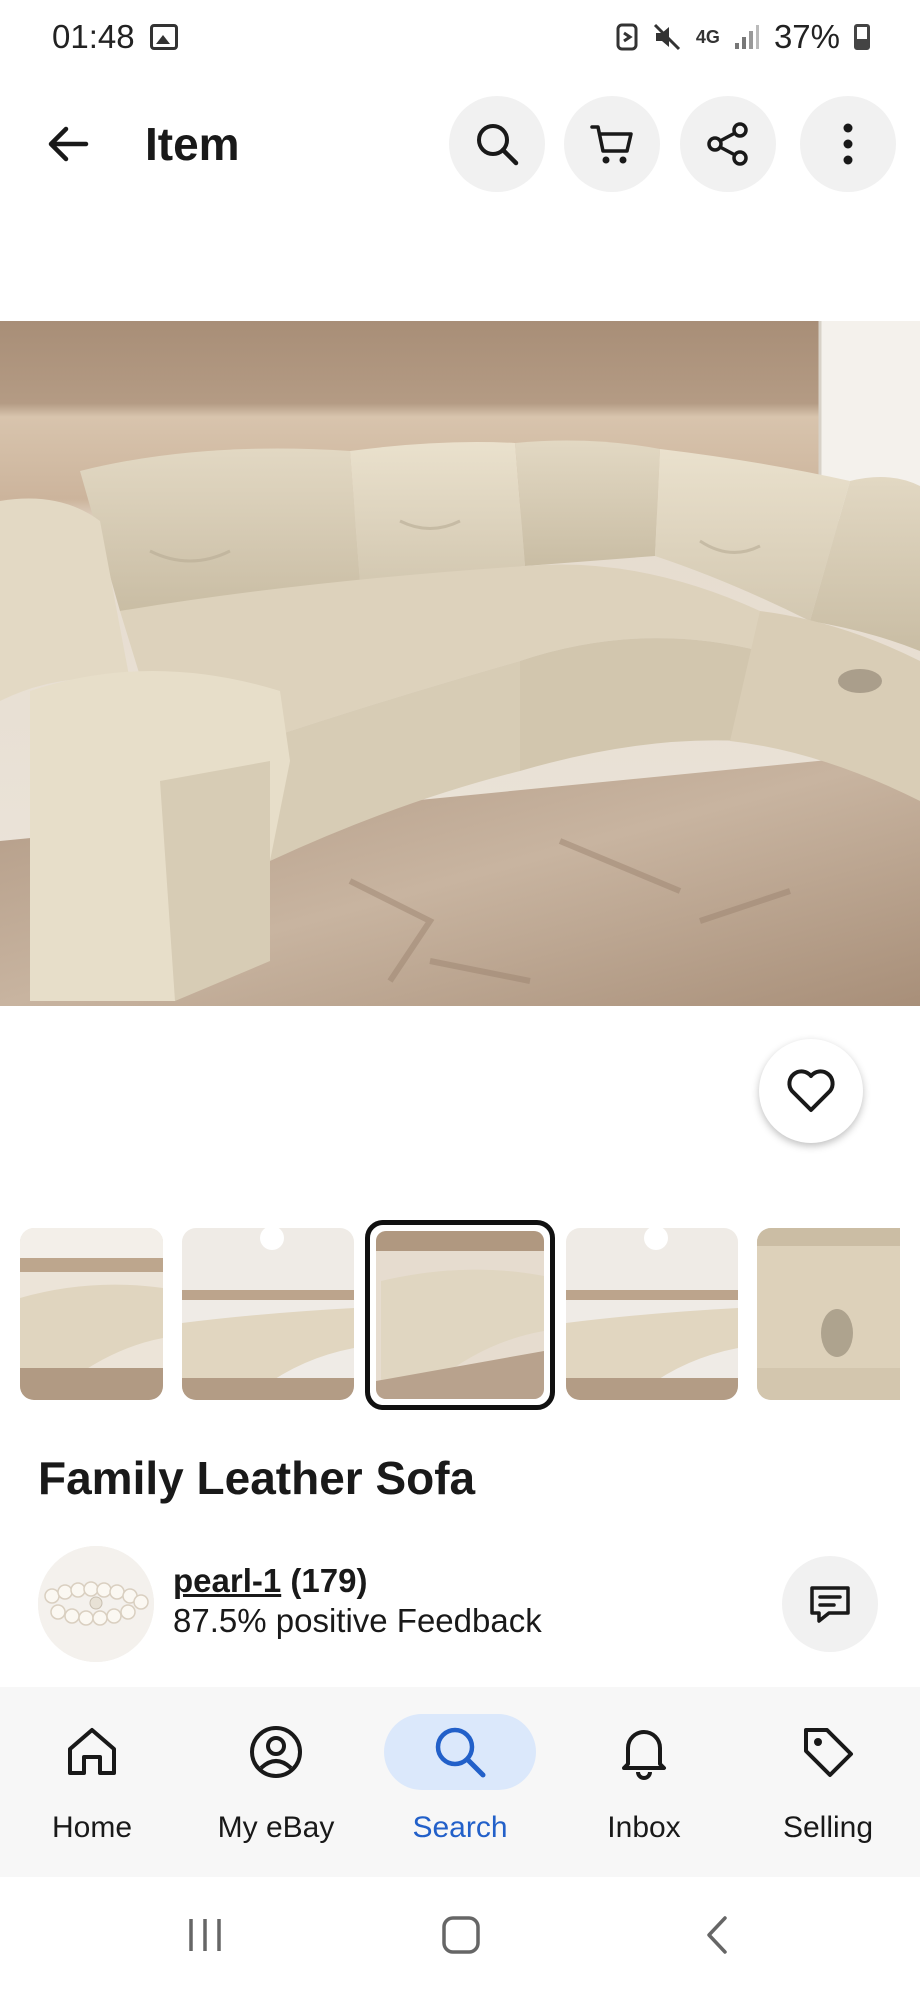 The image size is (920, 1993). I want to click on mute-icon, so click(666, 37).